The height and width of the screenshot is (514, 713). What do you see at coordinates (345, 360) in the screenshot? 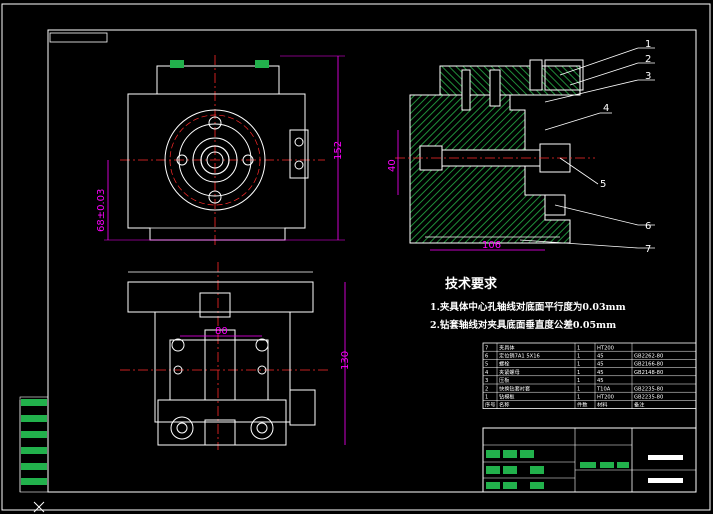
I see `plan-height-dim: 130` at bounding box center [345, 360].